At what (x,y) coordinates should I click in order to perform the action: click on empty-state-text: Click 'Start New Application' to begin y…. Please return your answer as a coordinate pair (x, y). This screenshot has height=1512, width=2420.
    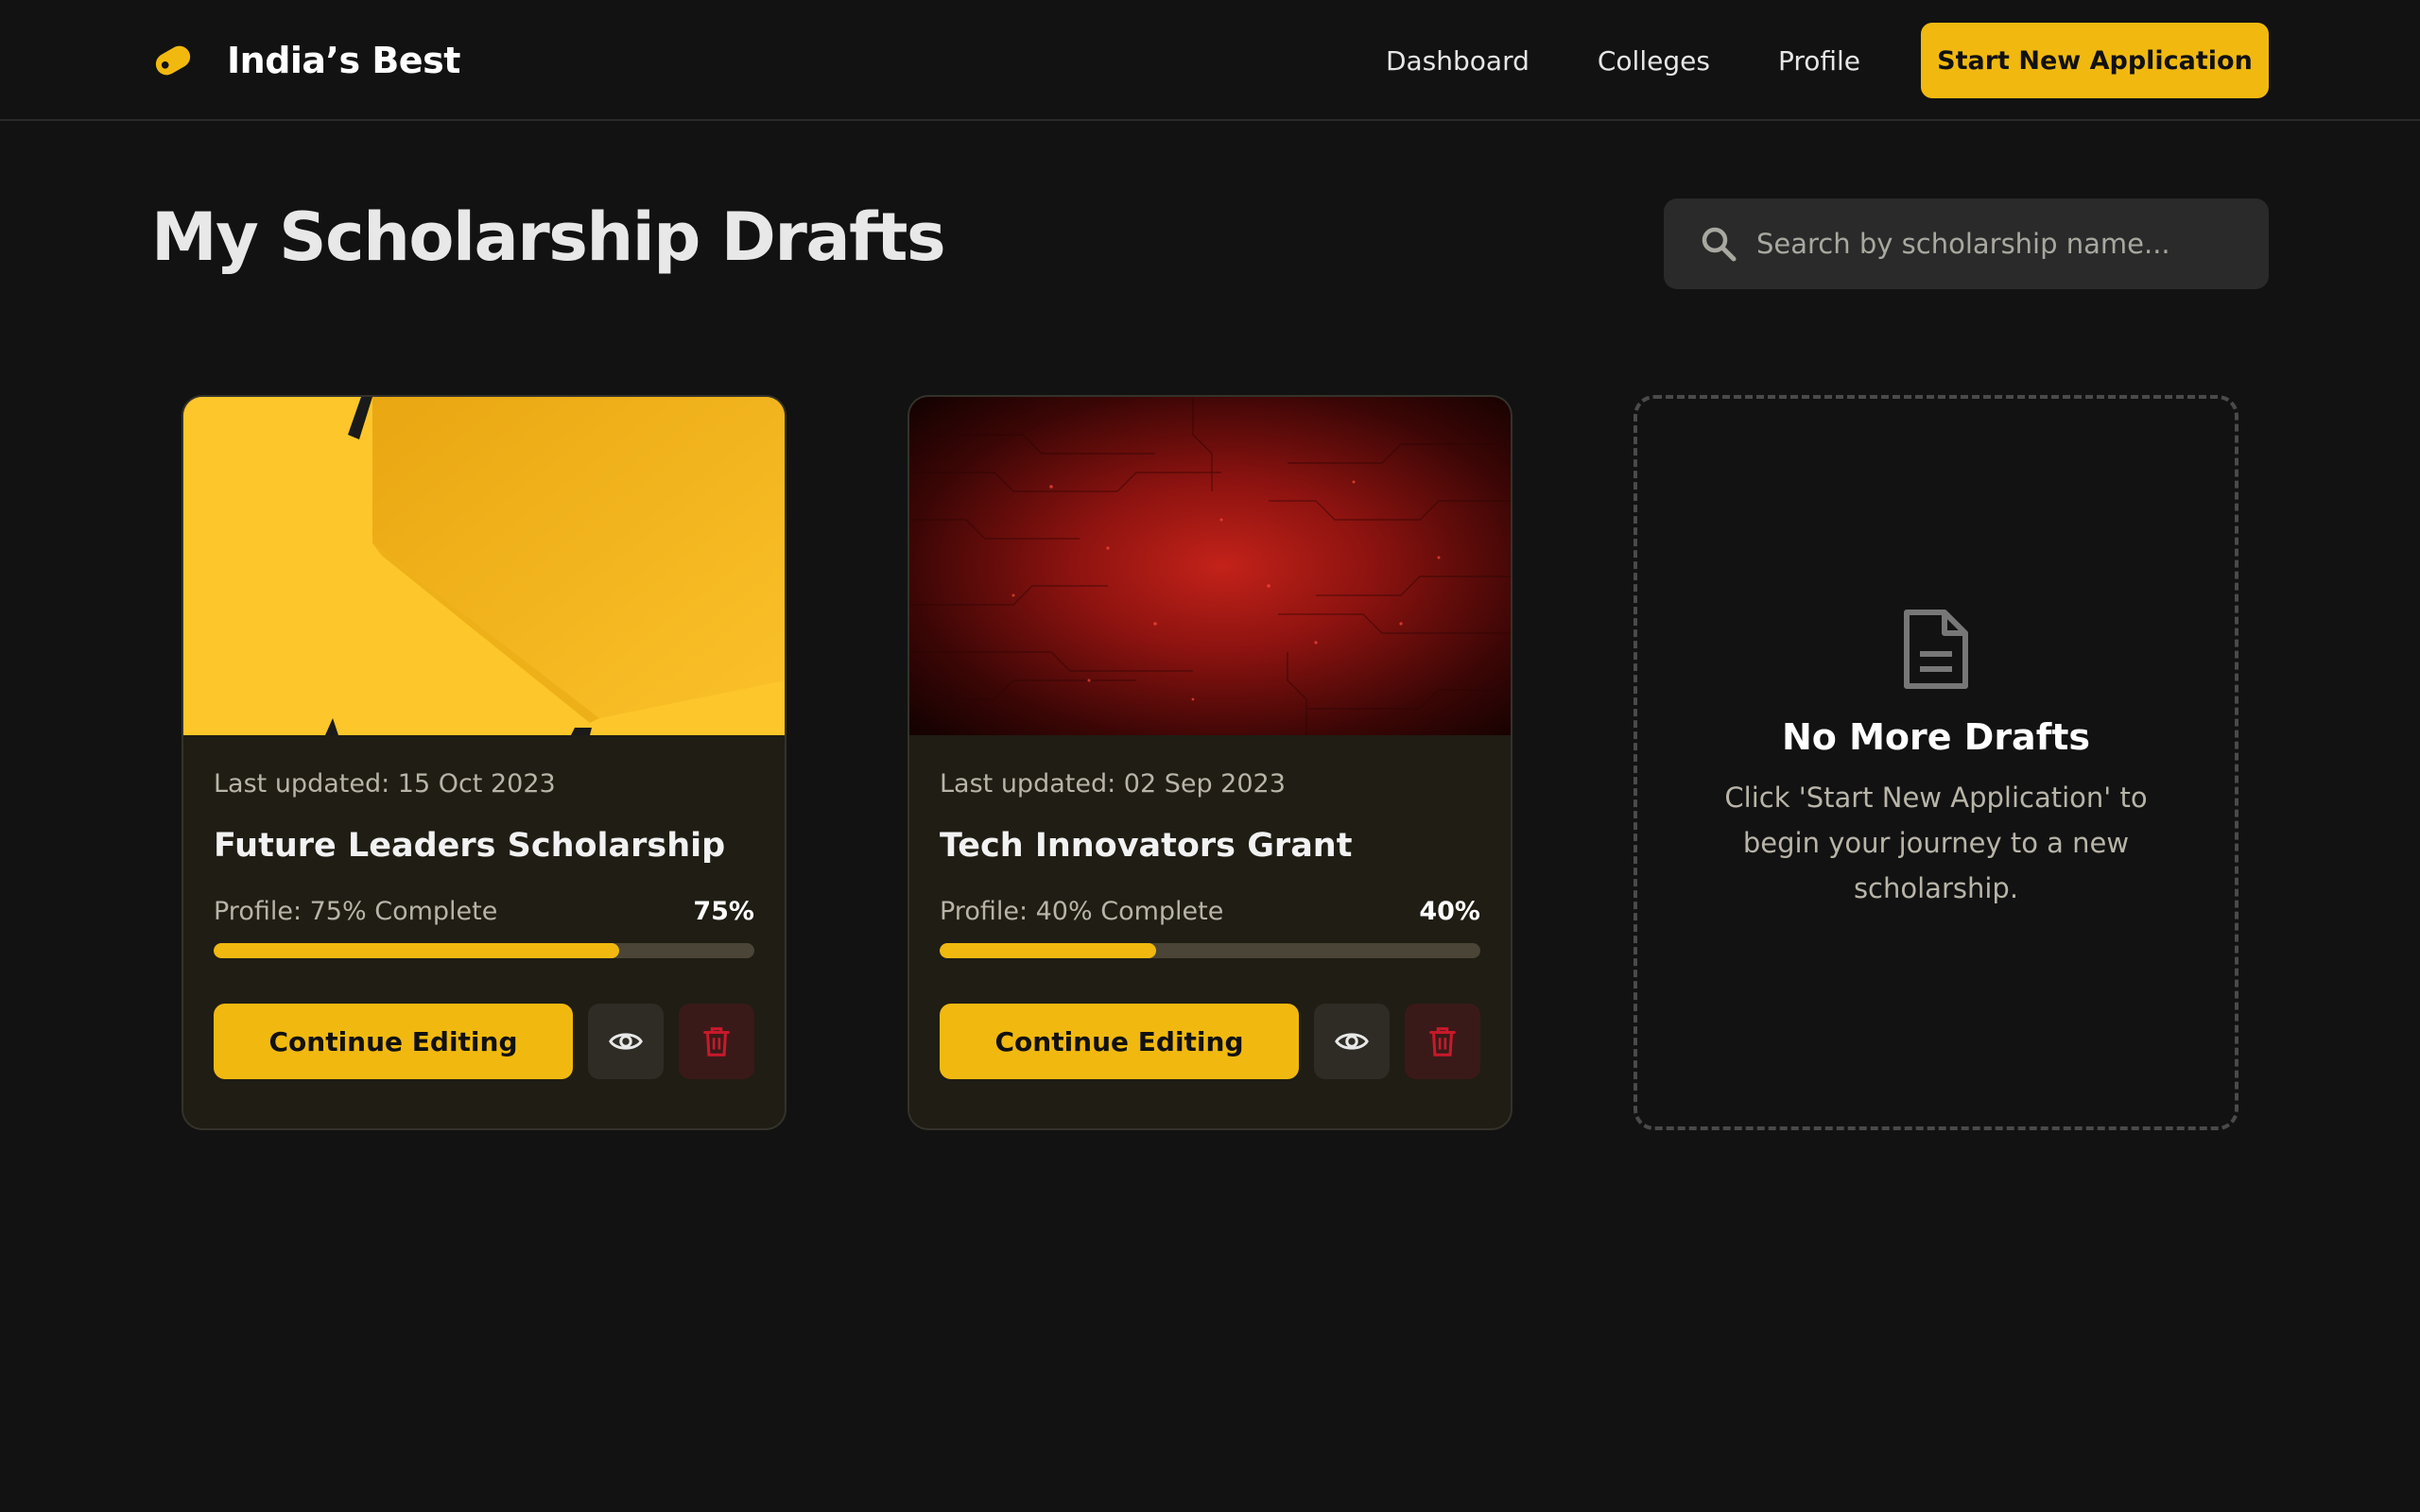
    Looking at the image, I should click on (1936, 843).